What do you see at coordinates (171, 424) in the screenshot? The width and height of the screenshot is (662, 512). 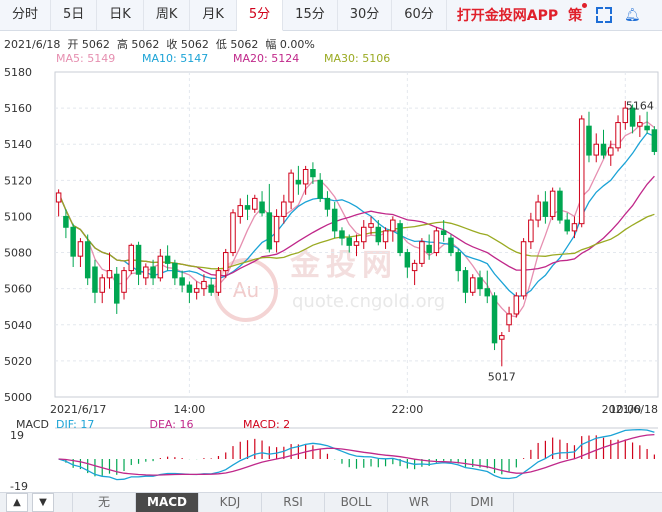 I see `dea-legend: DEA: 16` at bounding box center [171, 424].